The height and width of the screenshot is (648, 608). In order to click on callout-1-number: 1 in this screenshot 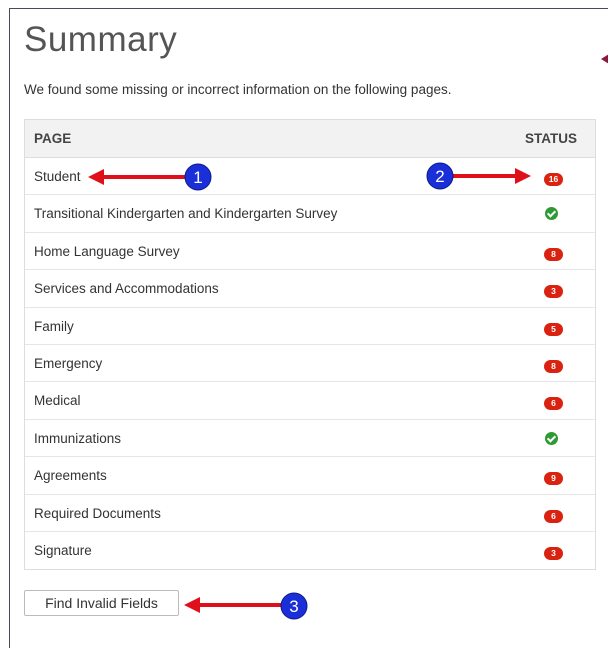, I will do `click(197, 177)`.